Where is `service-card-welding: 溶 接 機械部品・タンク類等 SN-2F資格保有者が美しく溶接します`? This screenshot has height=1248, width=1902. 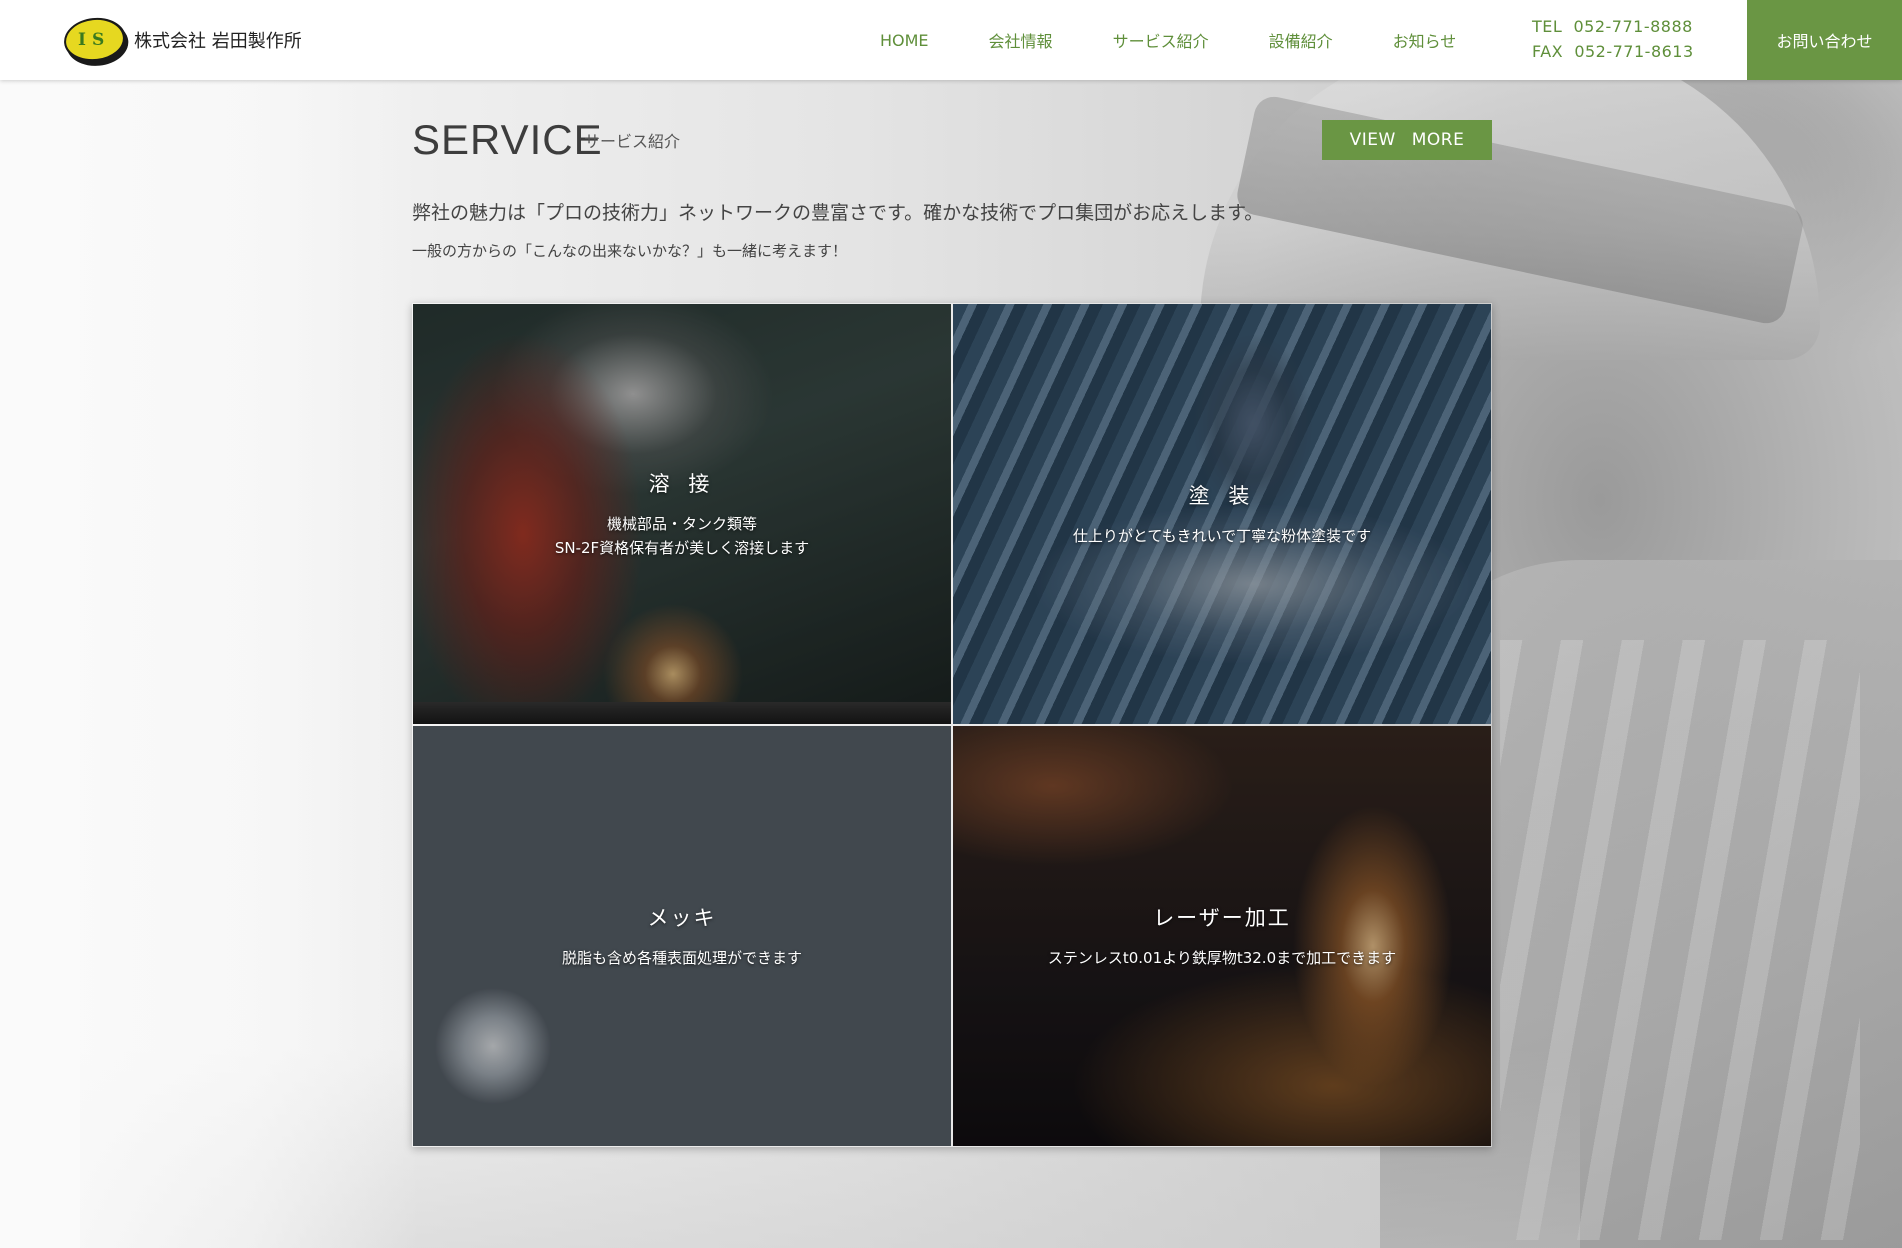
service-card-welding: 溶 接 機械部品・タンク類等 SN-2F資格保有者が美しく溶接します is located at coordinates (682, 514).